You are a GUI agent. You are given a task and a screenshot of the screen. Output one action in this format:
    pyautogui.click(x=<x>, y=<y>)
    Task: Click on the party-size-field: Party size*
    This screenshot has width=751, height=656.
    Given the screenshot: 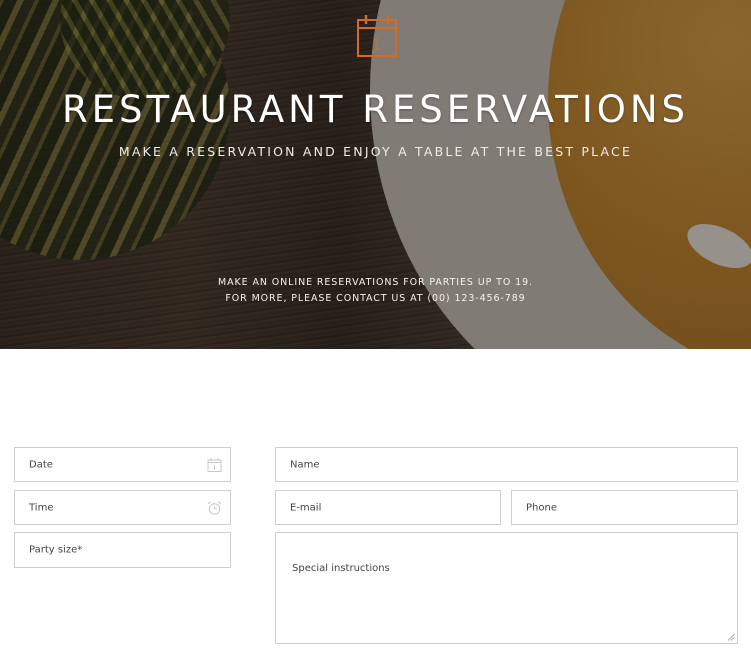 What is the action you would take?
    pyautogui.click(x=122, y=550)
    